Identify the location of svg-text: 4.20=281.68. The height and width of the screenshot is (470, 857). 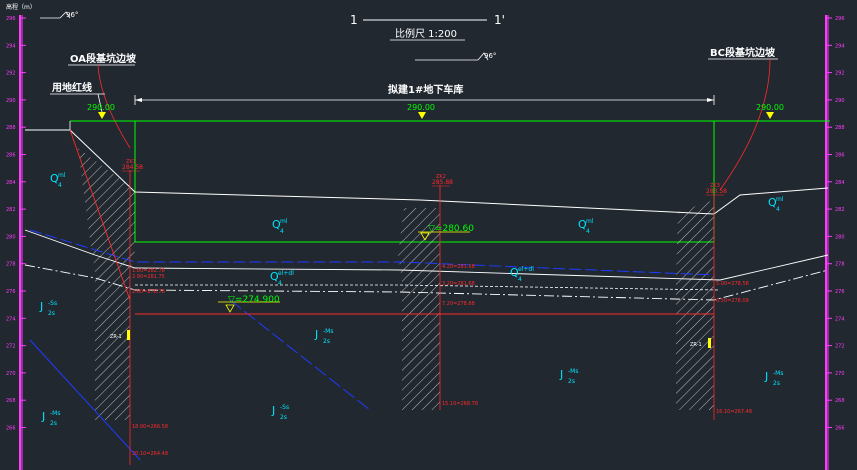
(458, 267).